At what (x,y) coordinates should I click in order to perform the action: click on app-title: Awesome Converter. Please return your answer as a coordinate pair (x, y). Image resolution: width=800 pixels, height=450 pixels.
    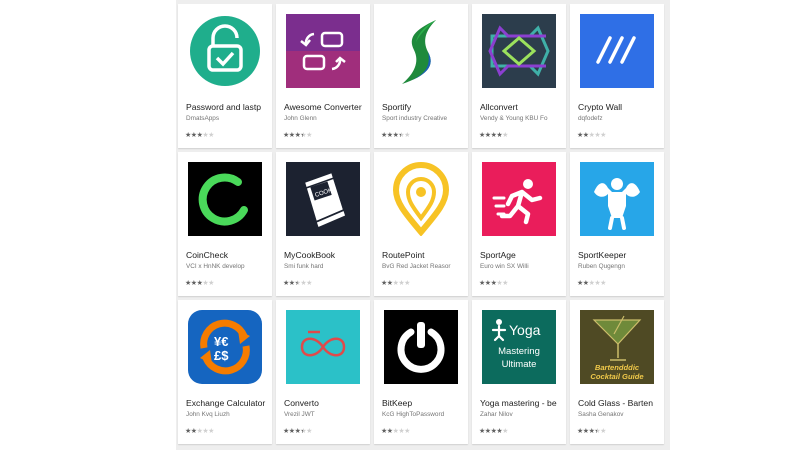
    Looking at the image, I should click on (324, 107).